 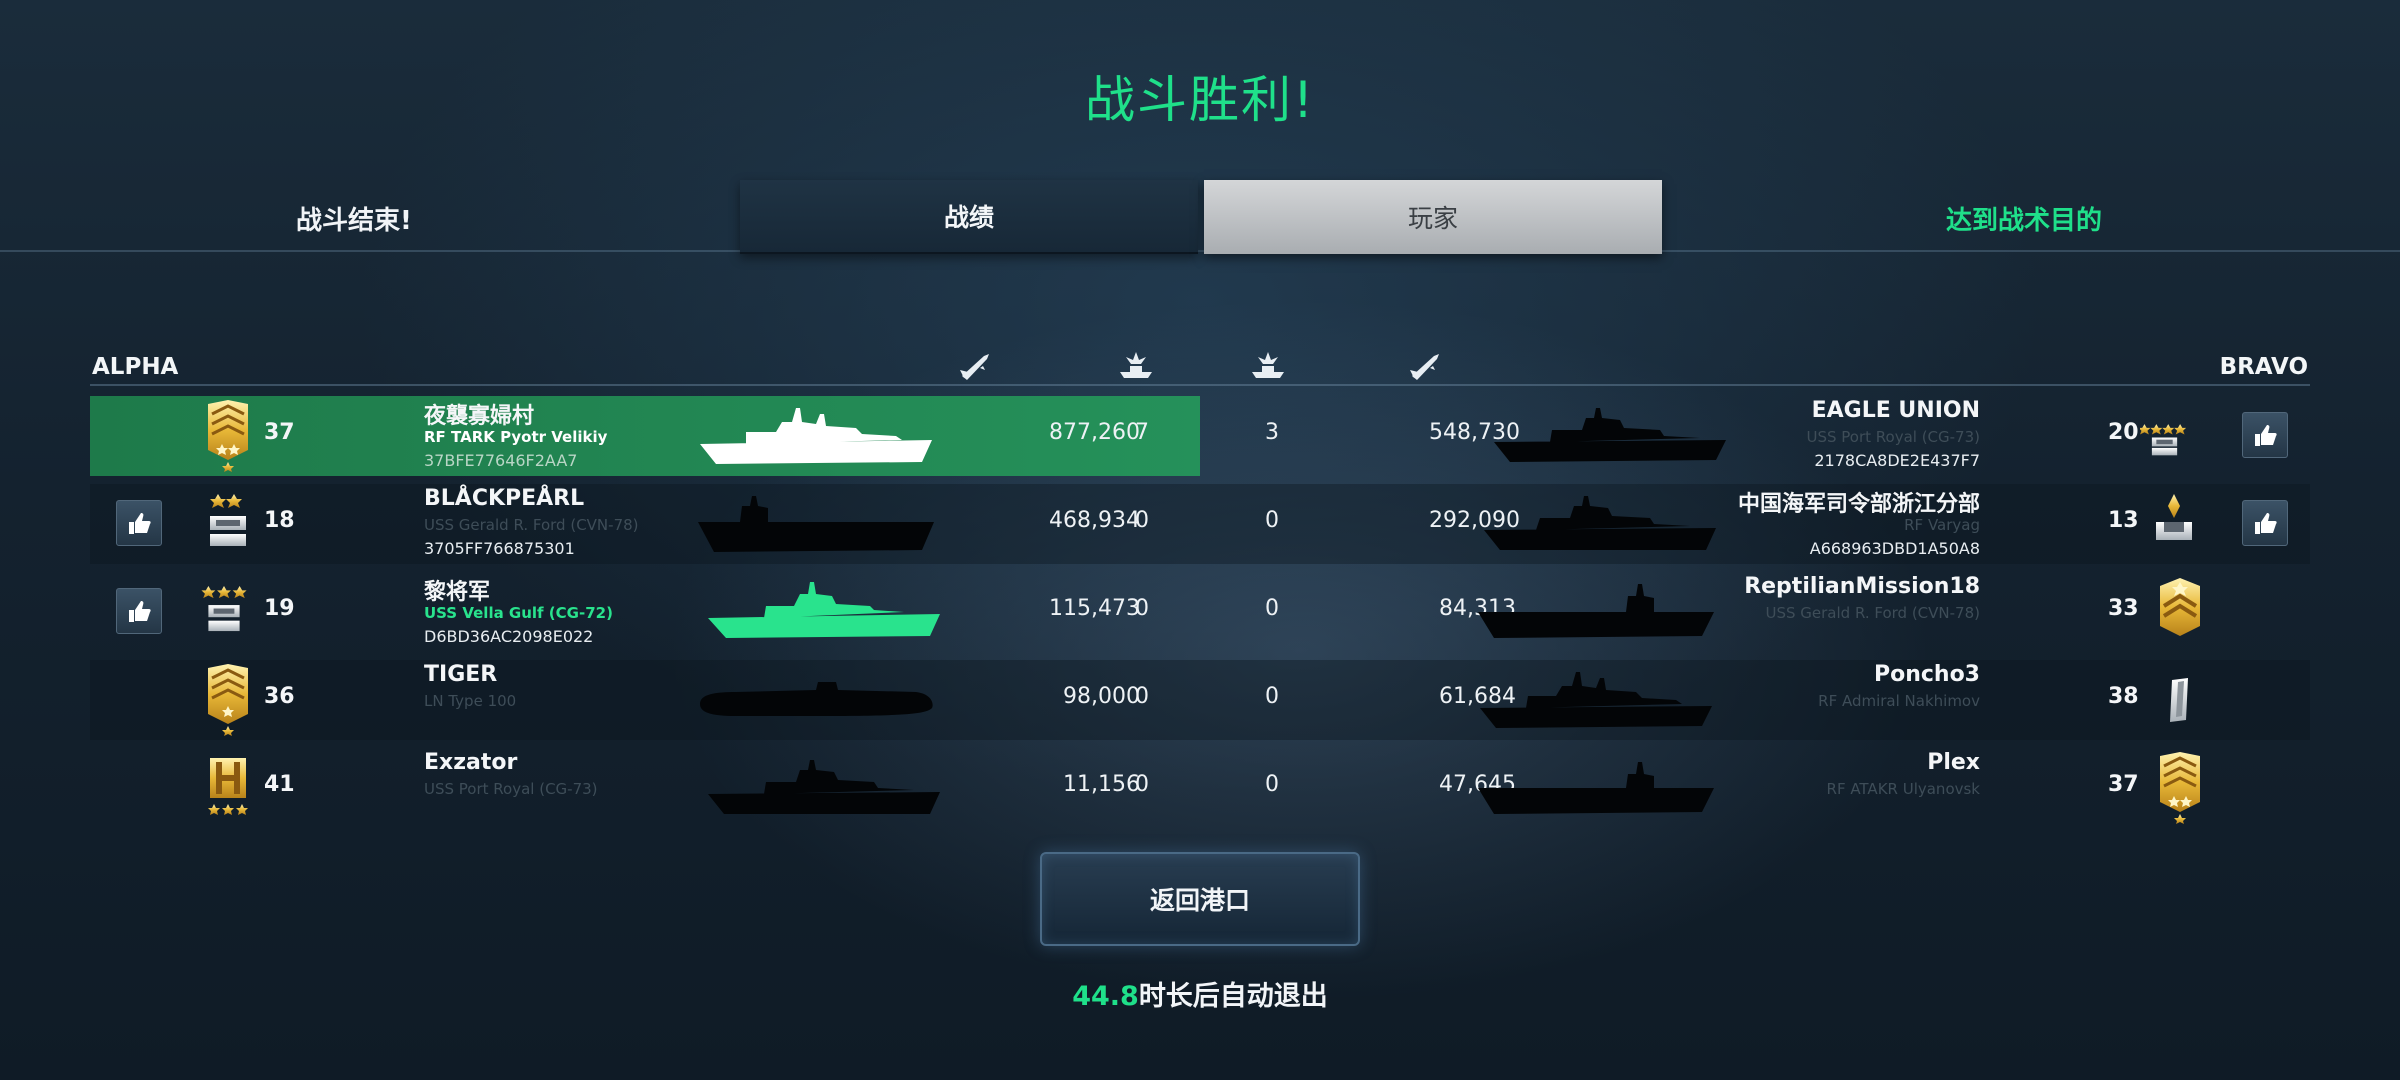 What do you see at coordinates (2123, 608) in the screenshot?
I see `player-level: 33` at bounding box center [2123, 608].